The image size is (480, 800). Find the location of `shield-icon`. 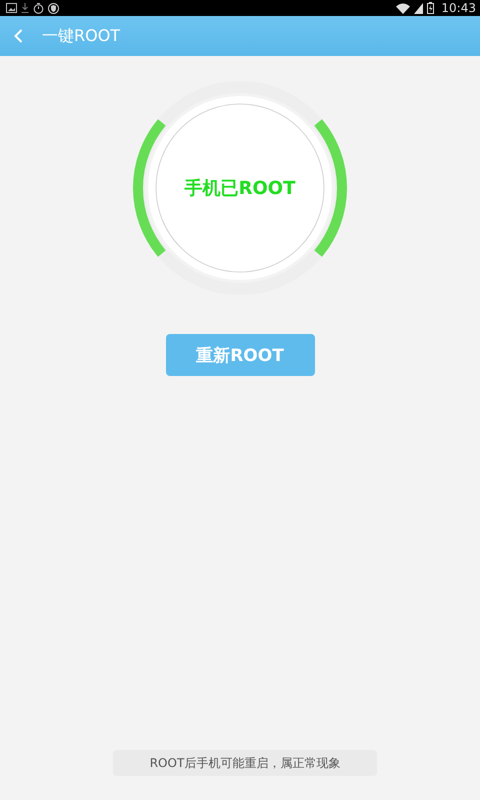

shield-icon is located at coordinates (53, 8).